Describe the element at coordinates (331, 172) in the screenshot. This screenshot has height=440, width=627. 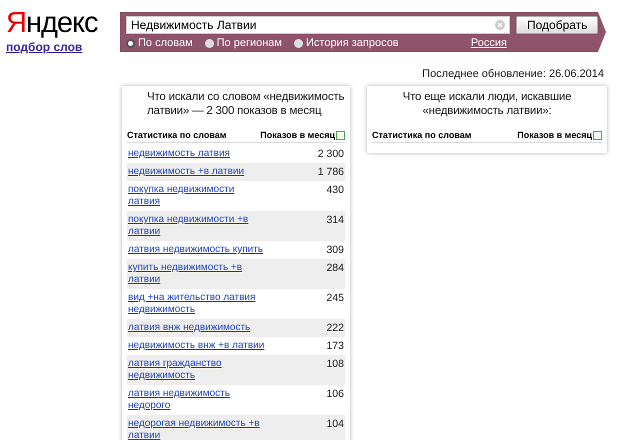
I see `count-cell: 1 786` at that location.